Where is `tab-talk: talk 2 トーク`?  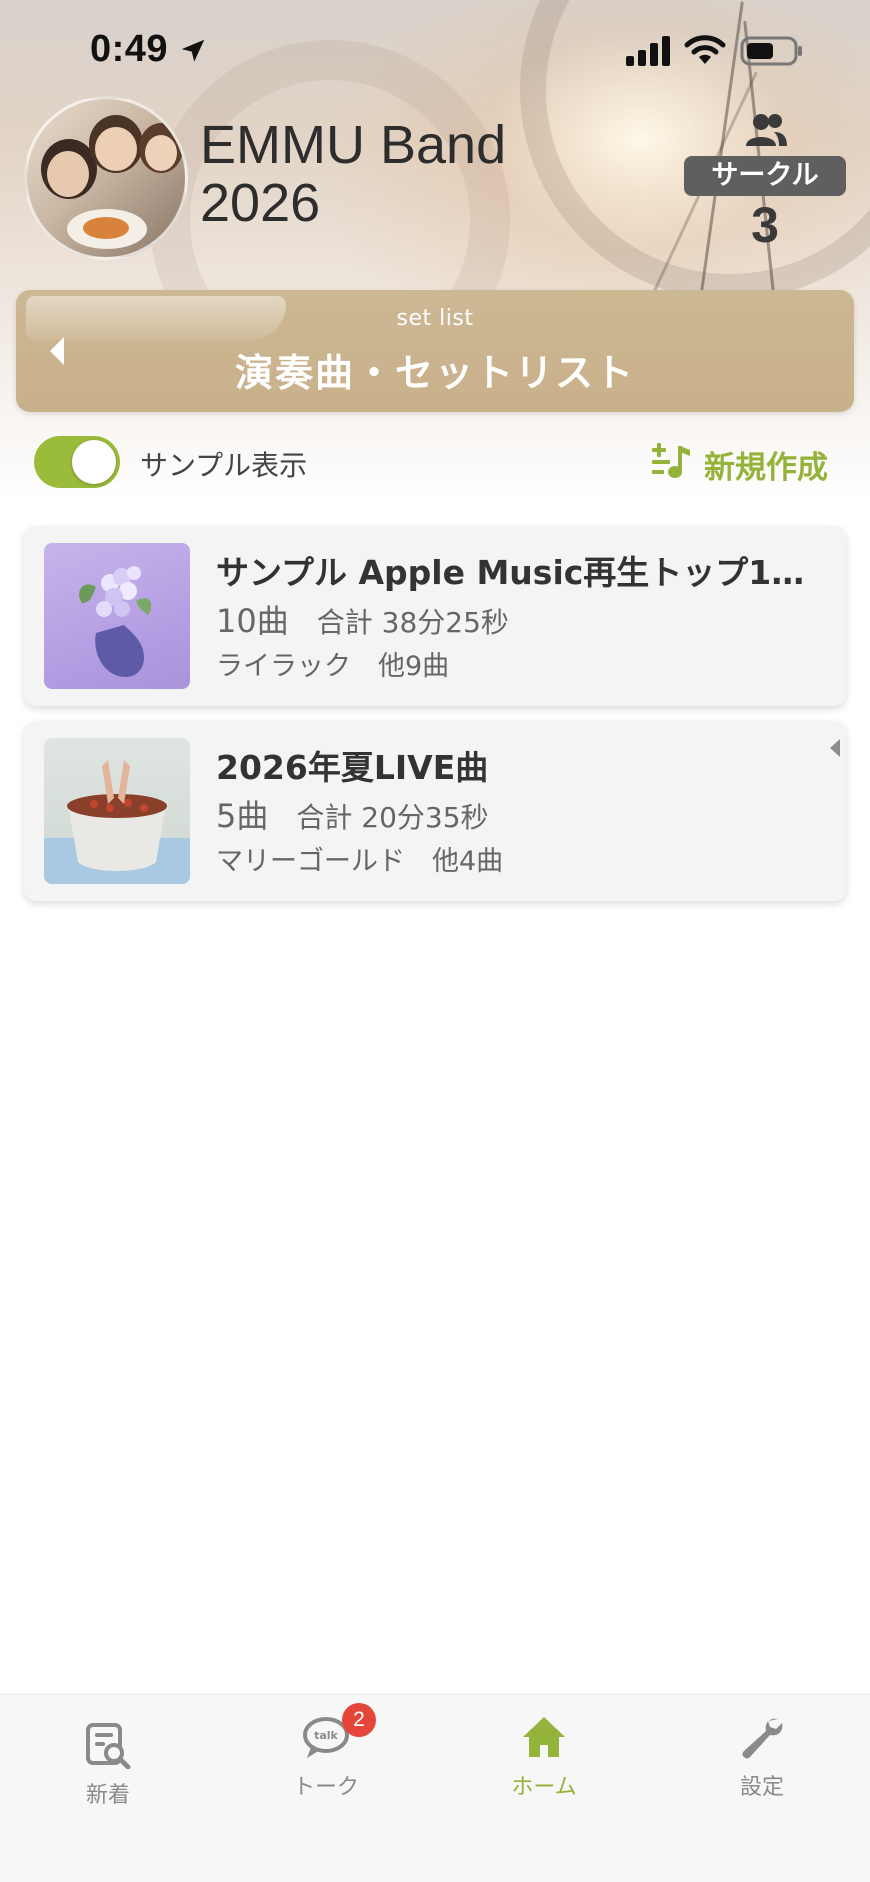 tab-talk: talk 2 トーク is located at coordinates (326, 1758).